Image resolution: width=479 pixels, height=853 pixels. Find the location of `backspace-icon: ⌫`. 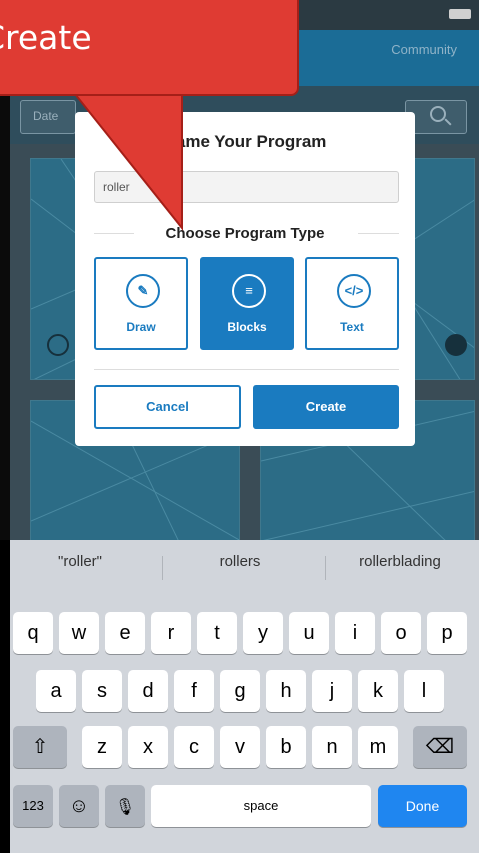

backspace-icon: ⌫ is located at coordinates (440, 747).